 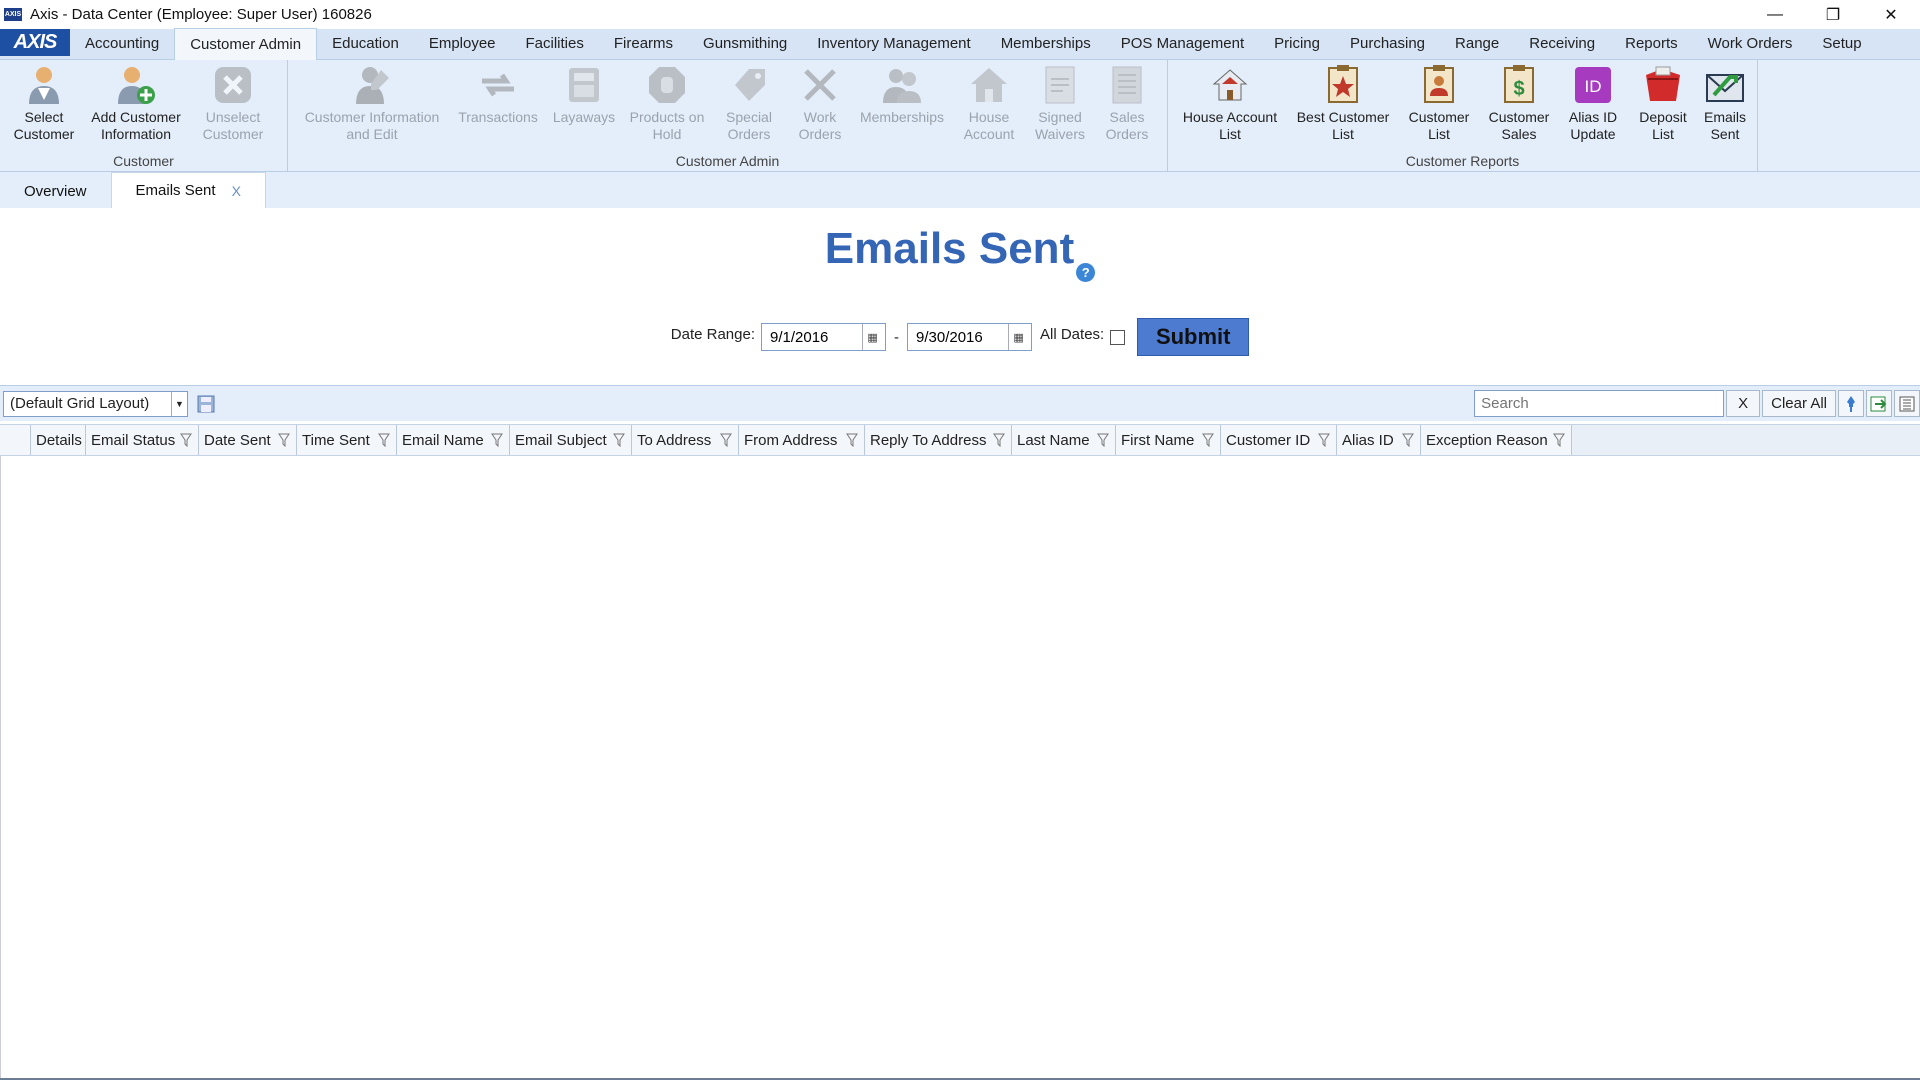 I want to click on help-icon: ?, so click(x=1086, y=272).